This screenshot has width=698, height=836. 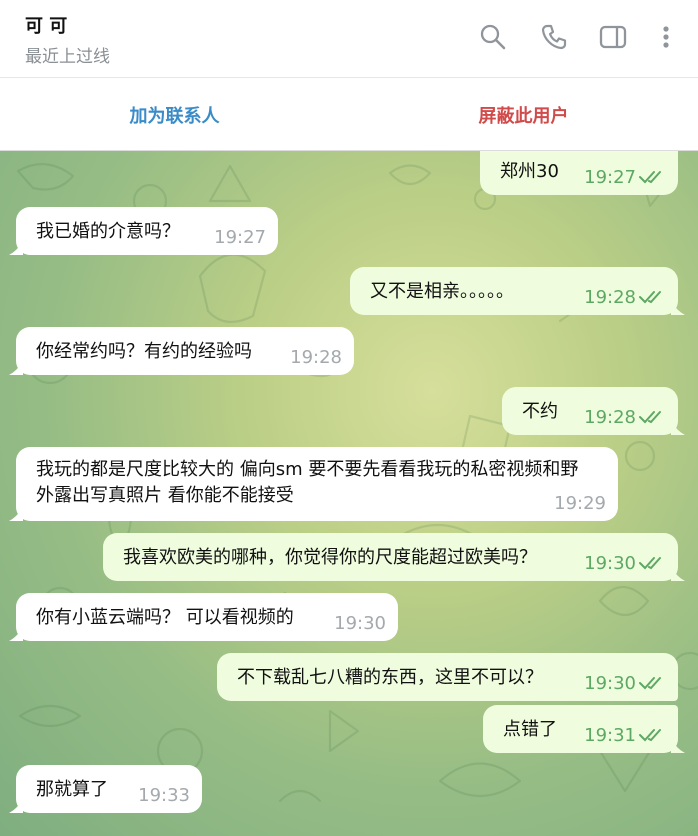 What do you see at coordinates (67, 57) in the screenshot?
I see `last-seen-status: 最近上过线` at bounding box center [67, 57].